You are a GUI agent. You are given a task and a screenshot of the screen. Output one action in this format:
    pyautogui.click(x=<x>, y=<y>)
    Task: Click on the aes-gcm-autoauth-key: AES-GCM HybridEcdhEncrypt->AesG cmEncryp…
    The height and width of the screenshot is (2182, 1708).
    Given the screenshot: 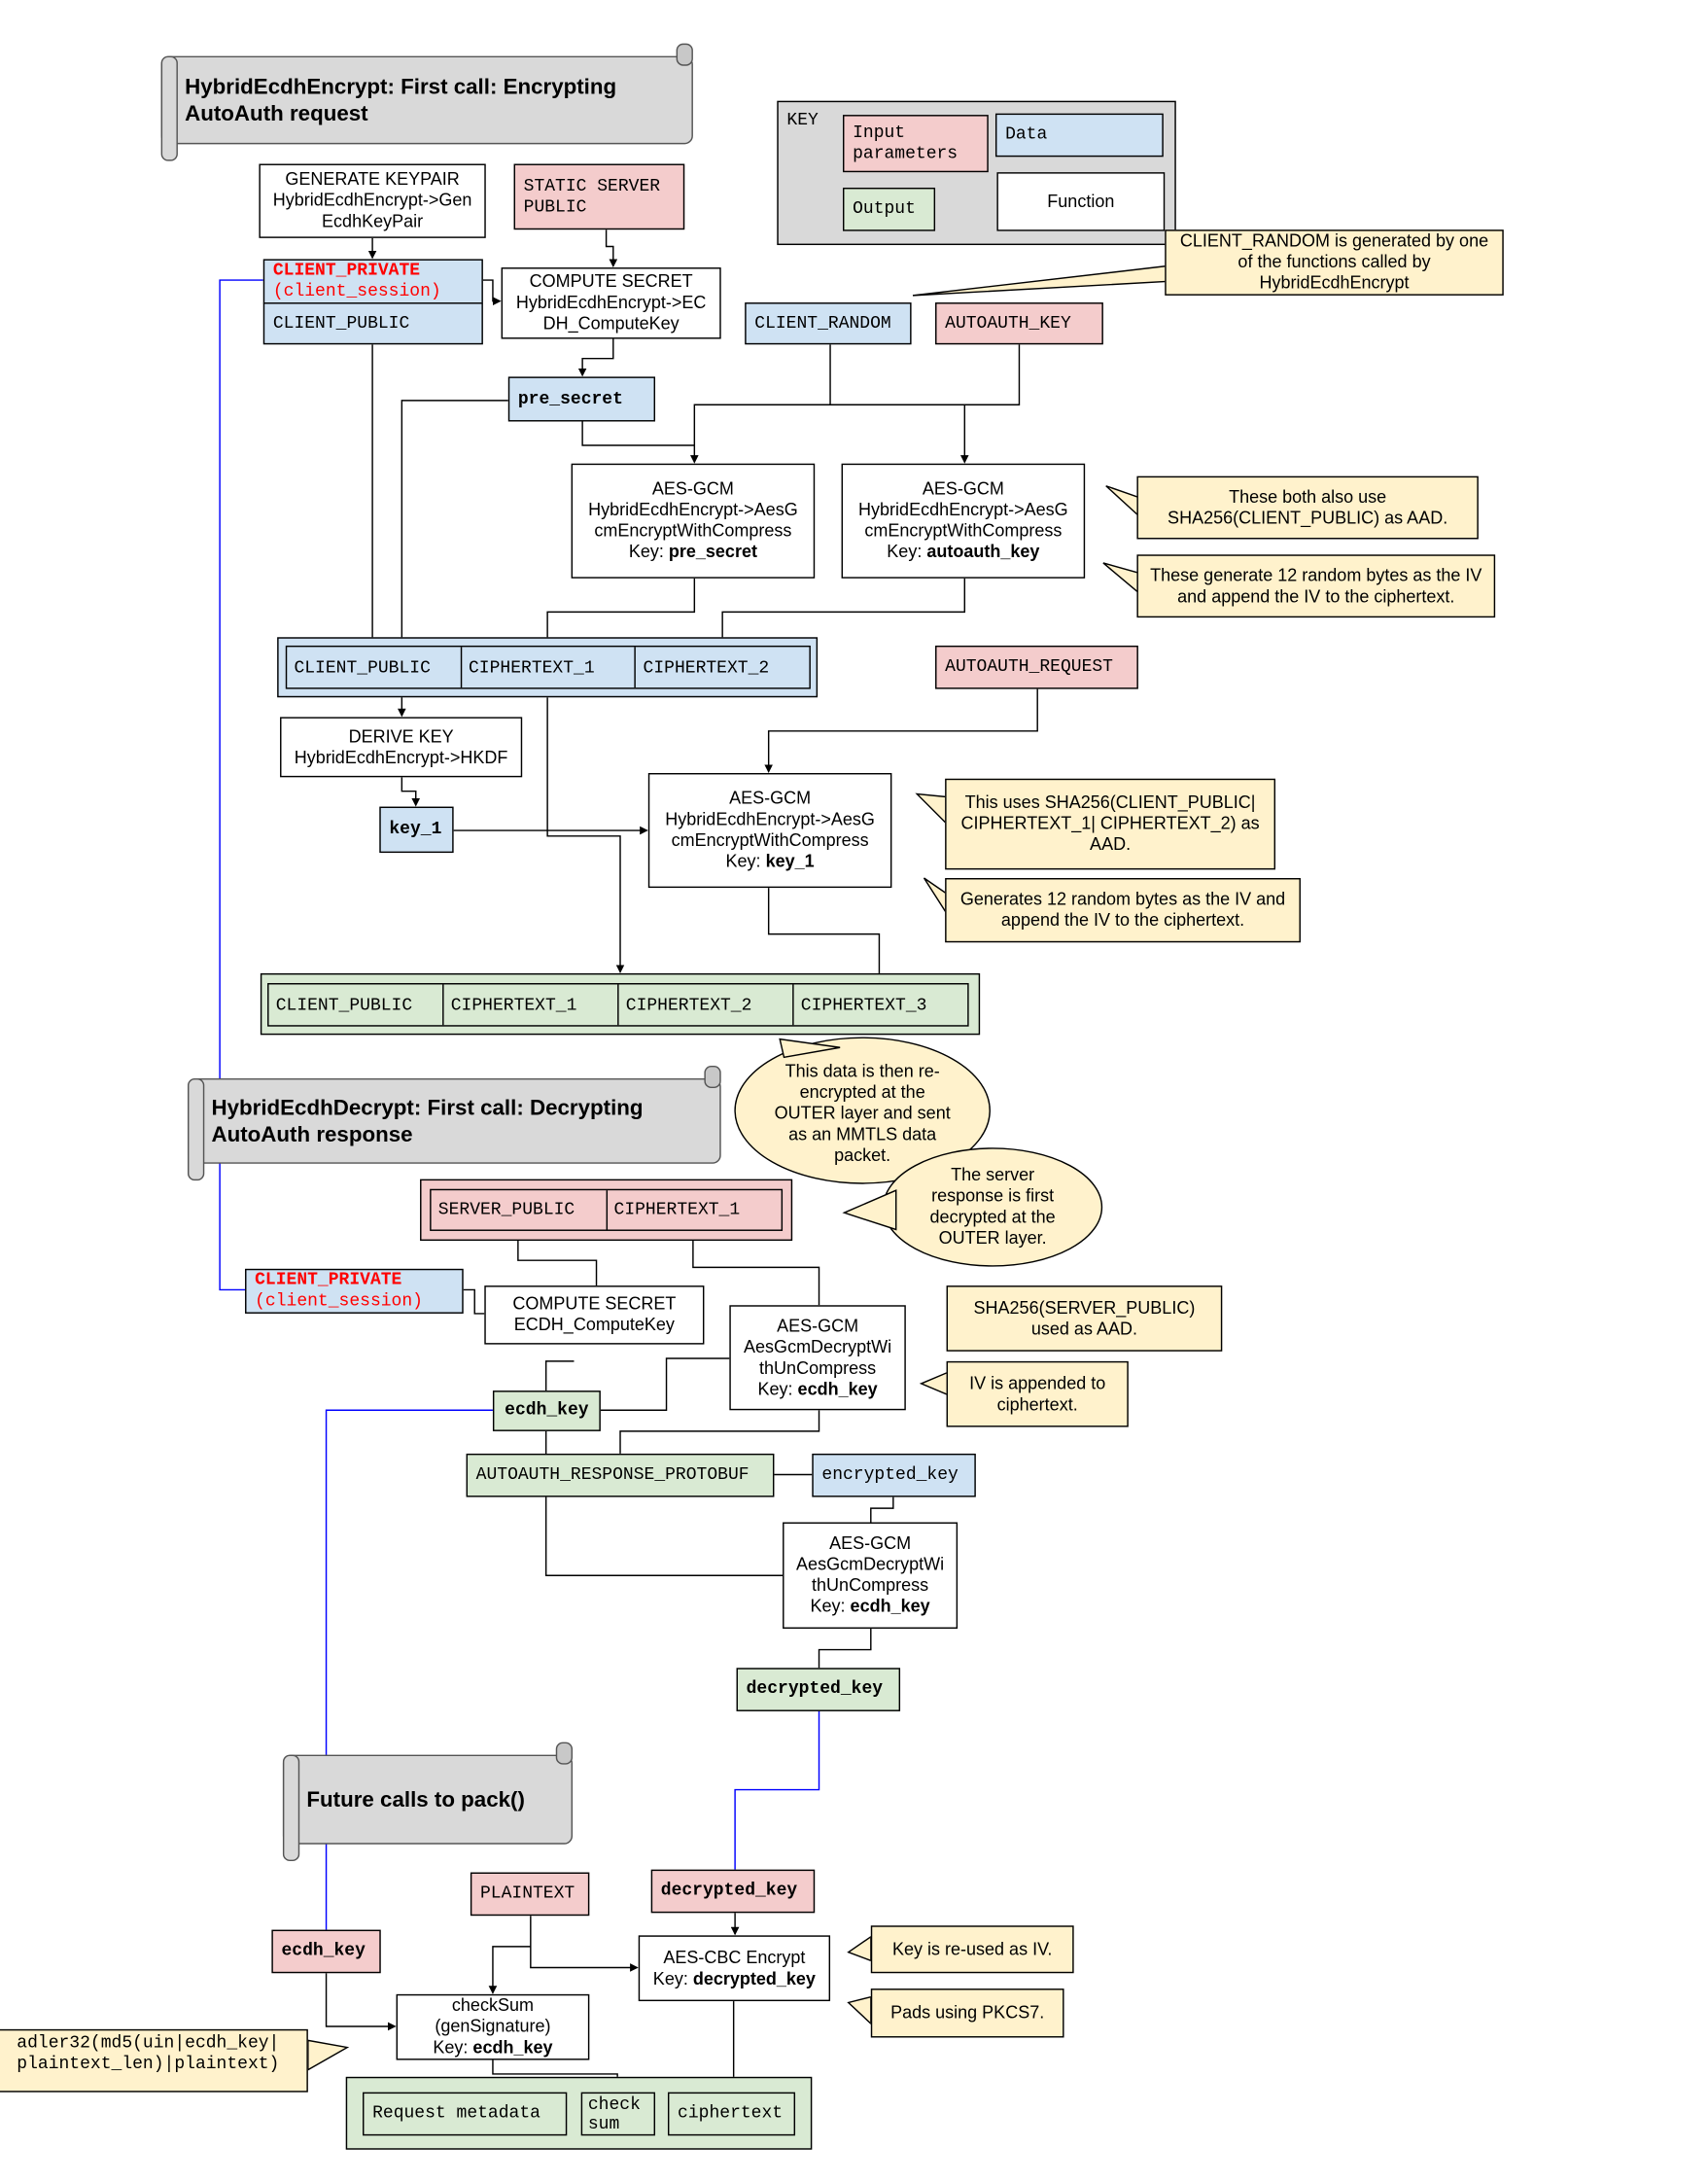 What is the action you would take?
    pyautogui.click(x=964, y=521)
    